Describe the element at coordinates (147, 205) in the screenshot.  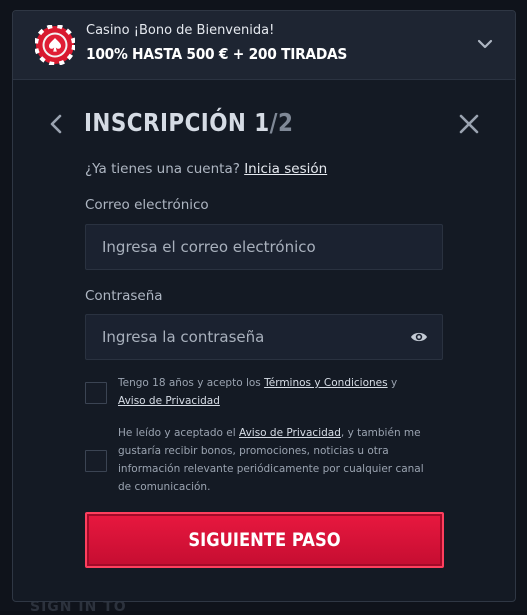
I see `email-label: Correo electrónico` at that location.